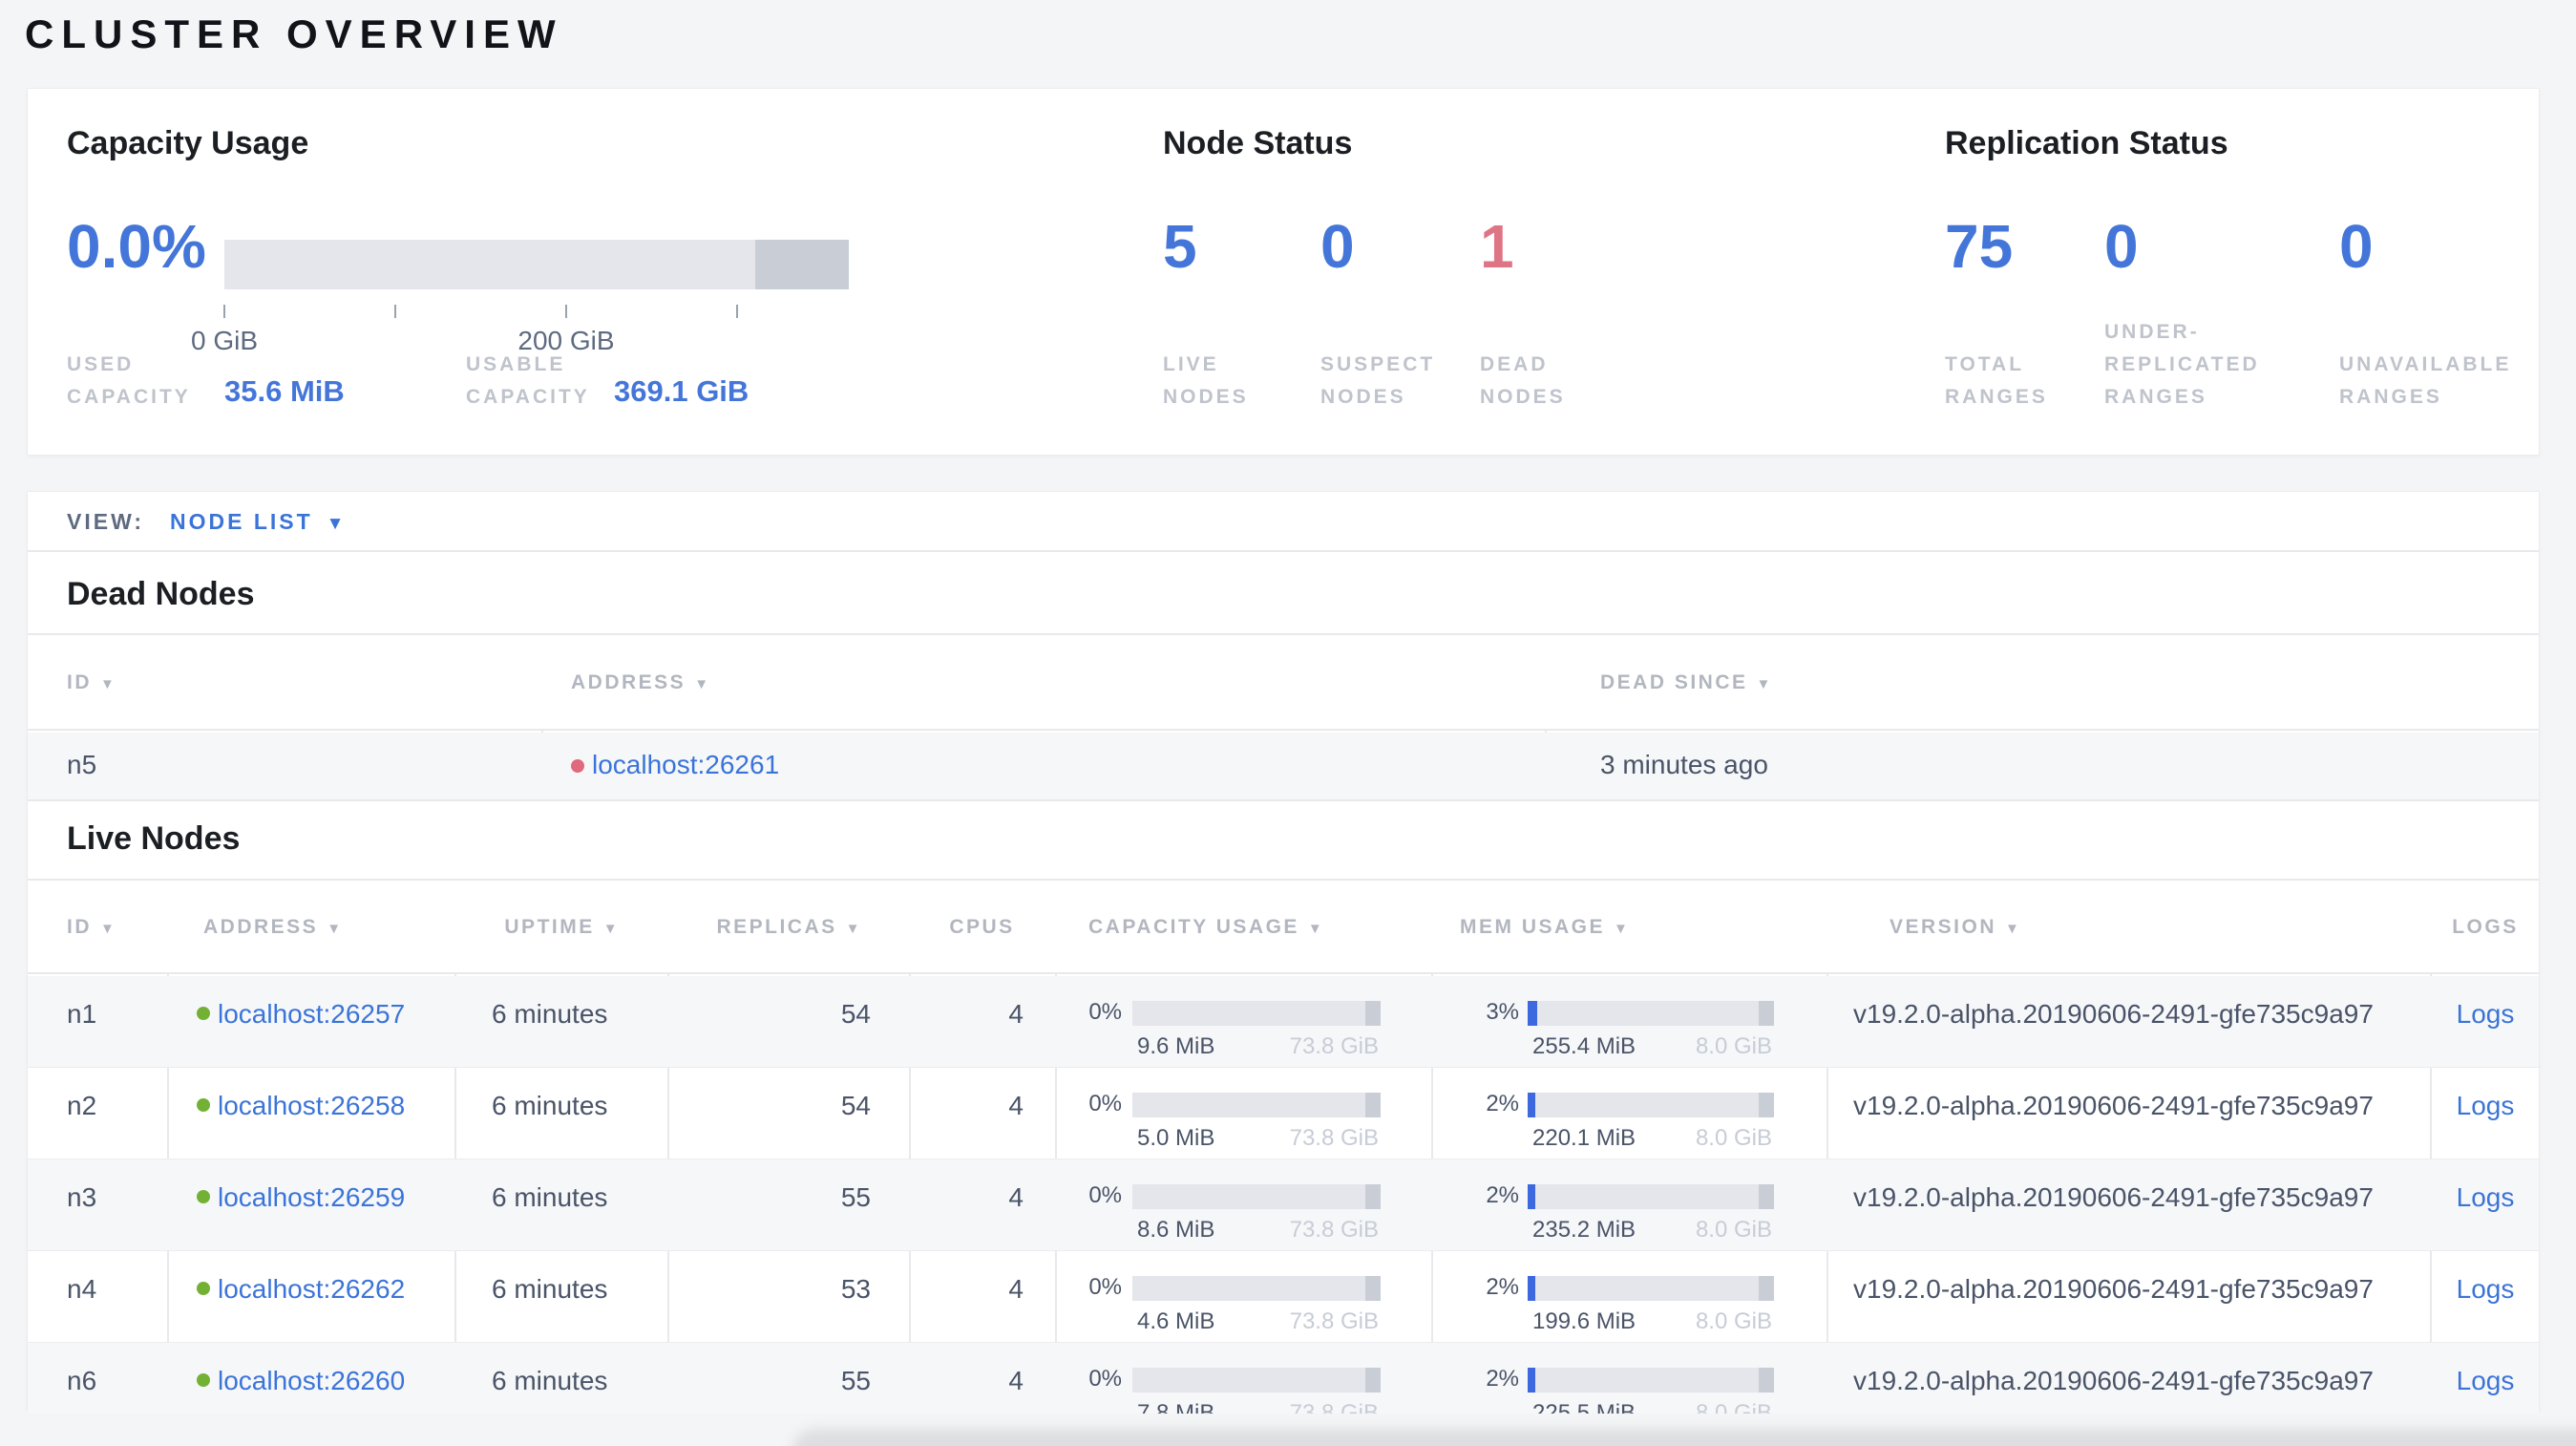 The width and height of the screenshot is (2576, 1446). Describe the element at coordinates (272, 927) in the screenshot. I see `live-header-address: ADDRESS ▼` at that location.